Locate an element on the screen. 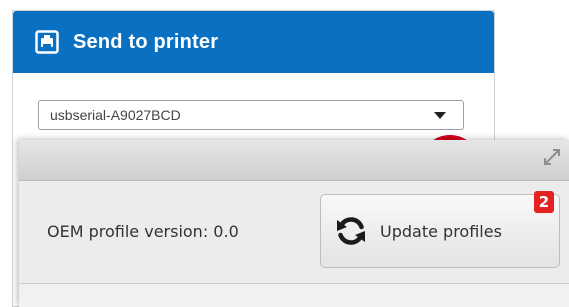  chevron-down-icon is located at coordinates (440, 115).